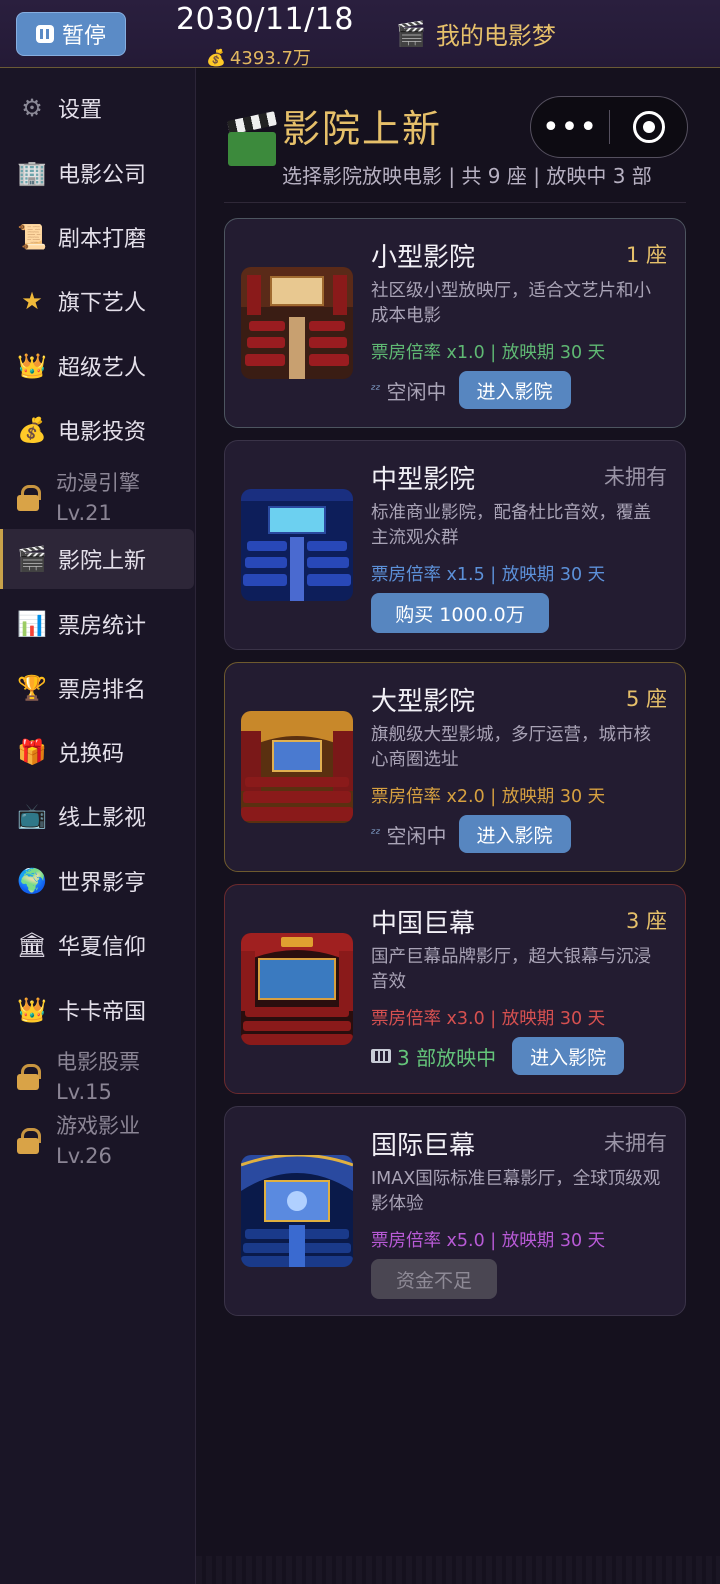 Image resolution: width=720 pixels, height=1584 pixels. I want to click on sidebar-item-box-office-rank: 🏆 票房排名, so click(97, 688).